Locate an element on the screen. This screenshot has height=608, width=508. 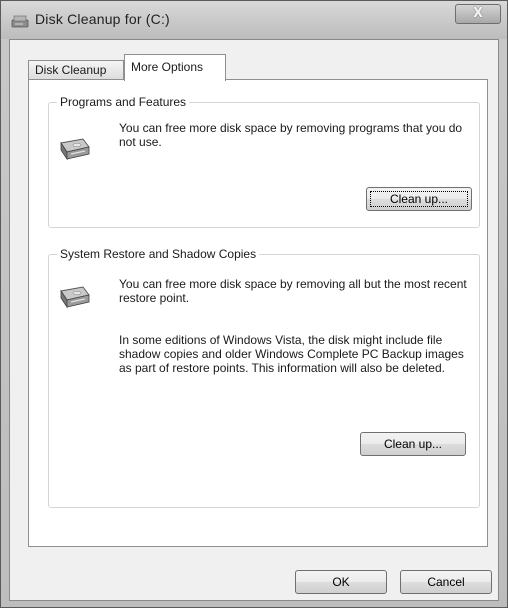
close-button: X is located at coordinates (478, 14).